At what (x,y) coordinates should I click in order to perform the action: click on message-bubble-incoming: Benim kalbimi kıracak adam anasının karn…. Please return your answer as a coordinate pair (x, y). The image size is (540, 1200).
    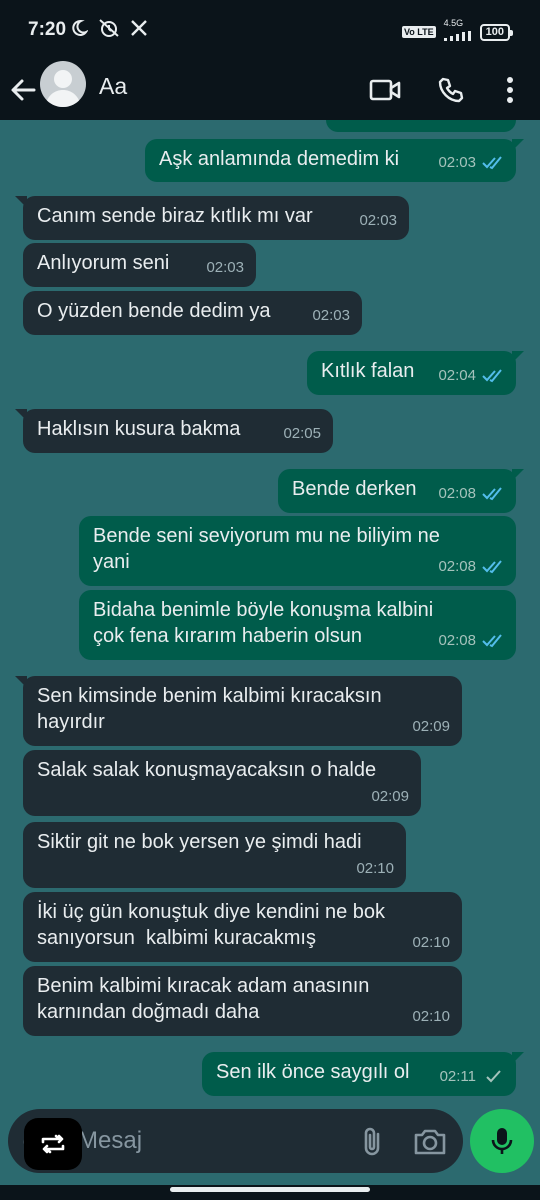
    Looking at the image, I should click on (242, 1001).